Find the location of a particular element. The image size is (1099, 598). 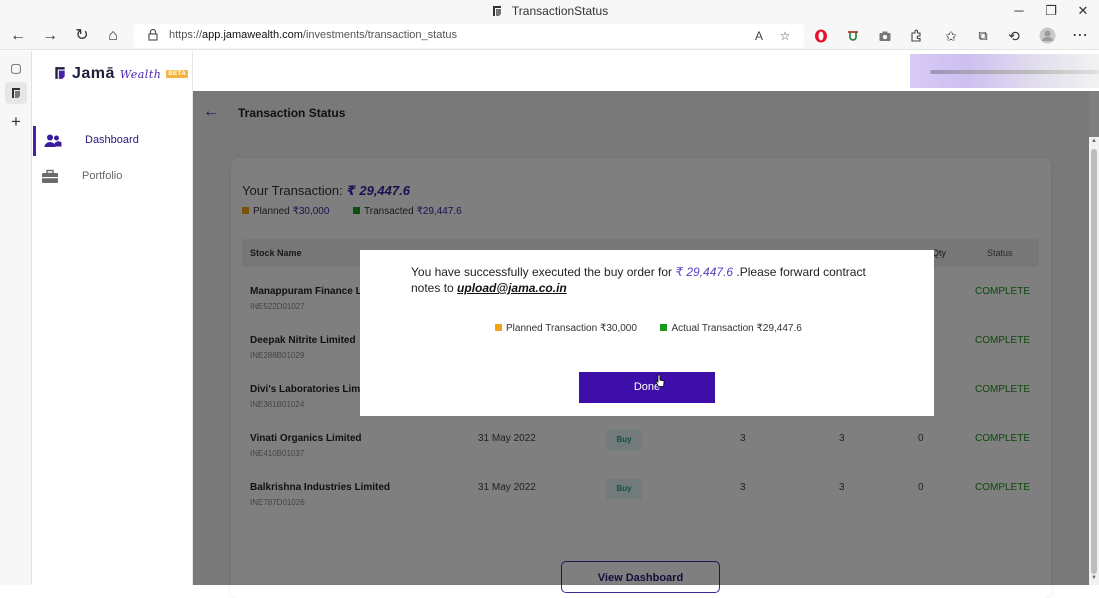

opera-extension-icon is located at coordinates (821, 36).